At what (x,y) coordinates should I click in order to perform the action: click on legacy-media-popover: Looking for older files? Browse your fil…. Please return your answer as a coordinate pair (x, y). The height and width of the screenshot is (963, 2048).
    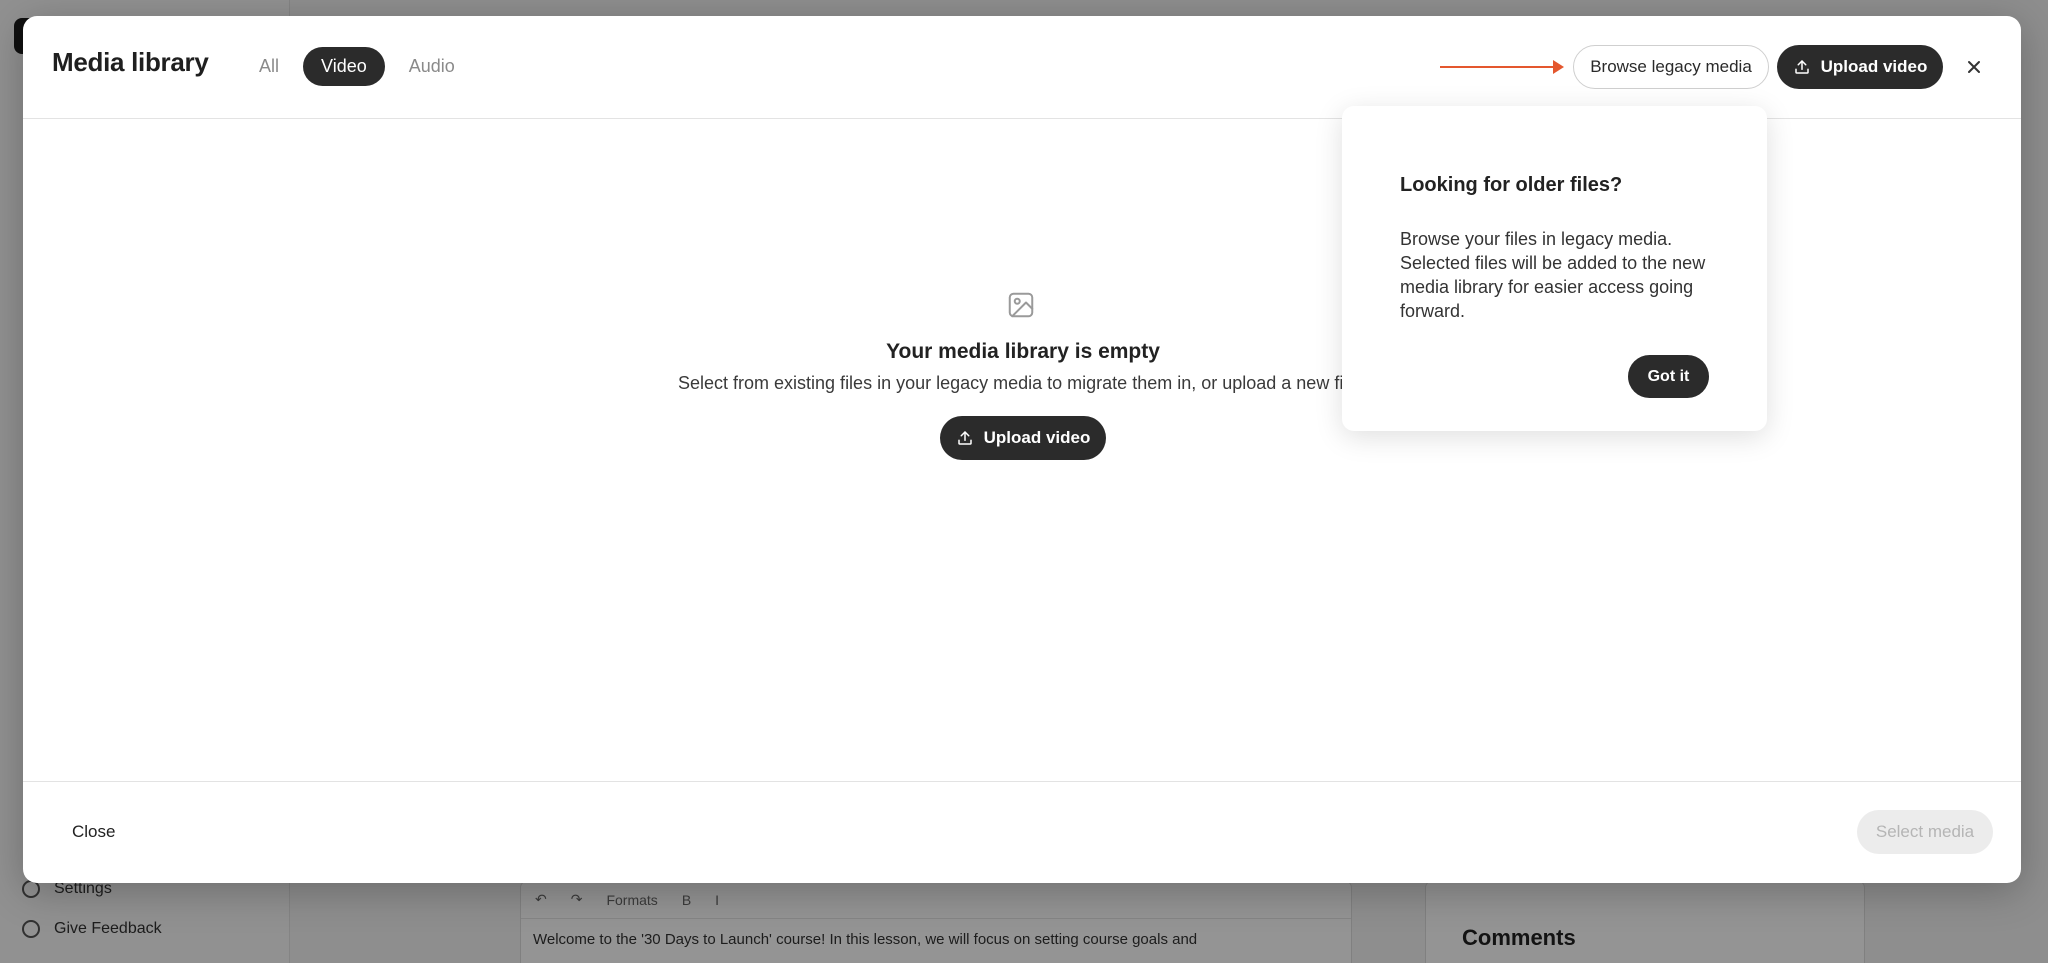
    Looking at the image, I should click on (1554, 268).